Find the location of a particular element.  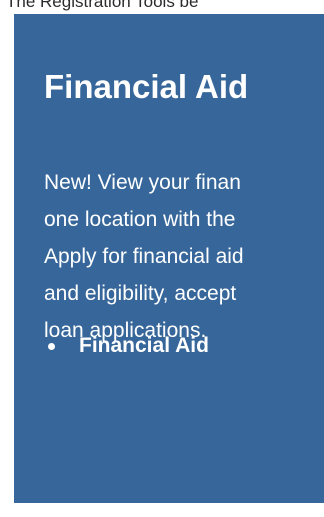

financial-aid-link: Financial Aid is located at coordinates (144, 346).